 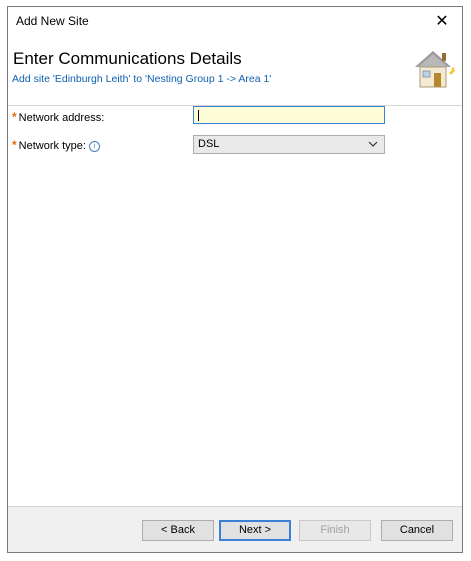 I want to click on close-icon: ✕, so click(x=442, y=21).